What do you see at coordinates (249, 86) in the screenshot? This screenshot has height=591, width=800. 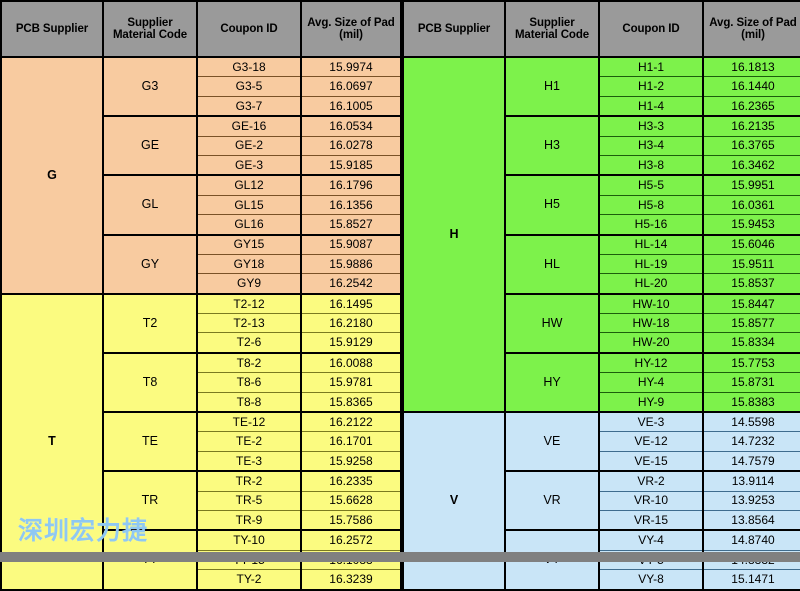 I see `coupon-id-cell: G3-5` at bounding box center [249, 86].